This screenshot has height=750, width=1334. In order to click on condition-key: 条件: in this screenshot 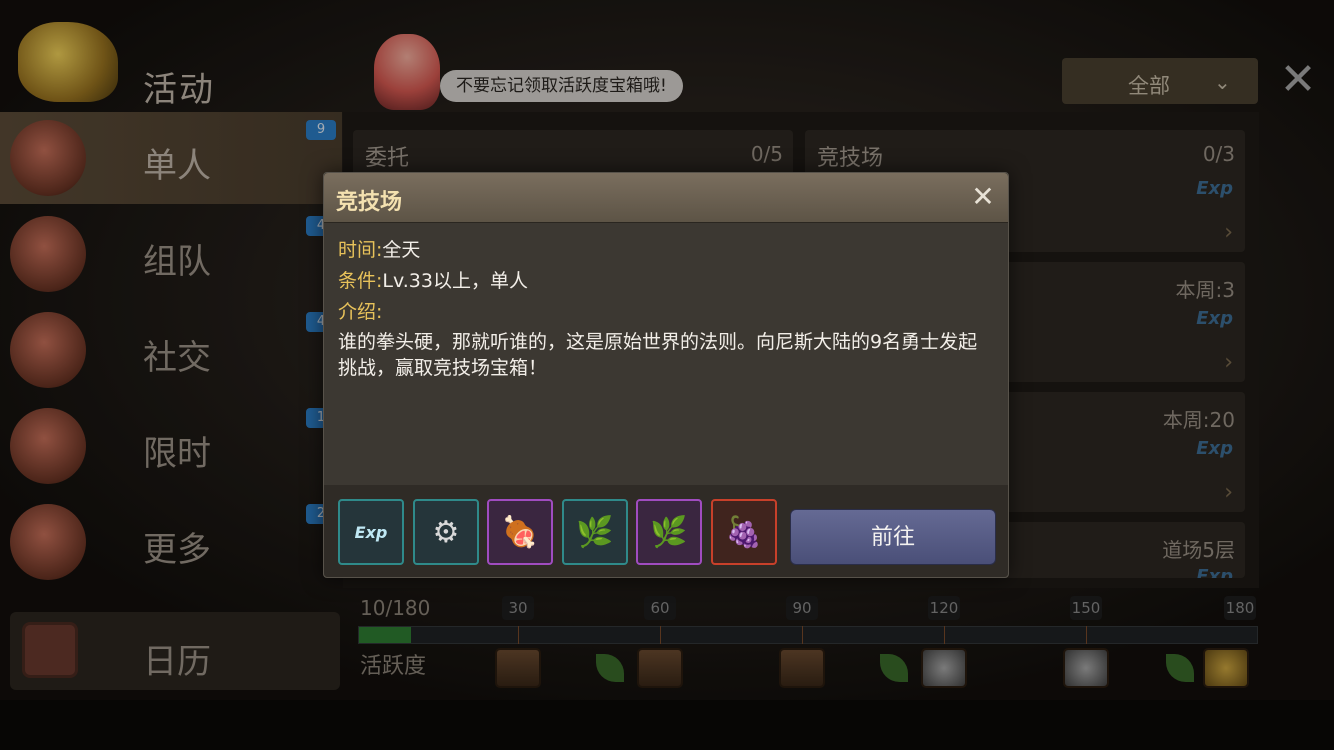, I will do `click(360, 281)`.